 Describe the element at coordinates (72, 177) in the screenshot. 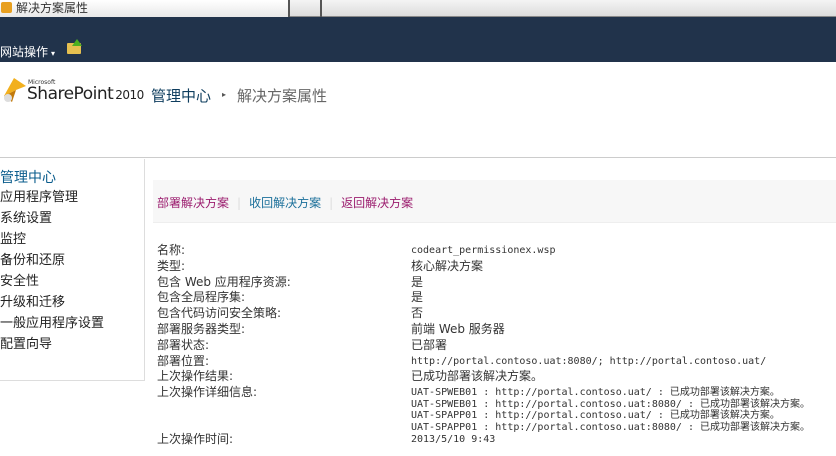

I see `sidebar-heading: 管理中心` at that location.